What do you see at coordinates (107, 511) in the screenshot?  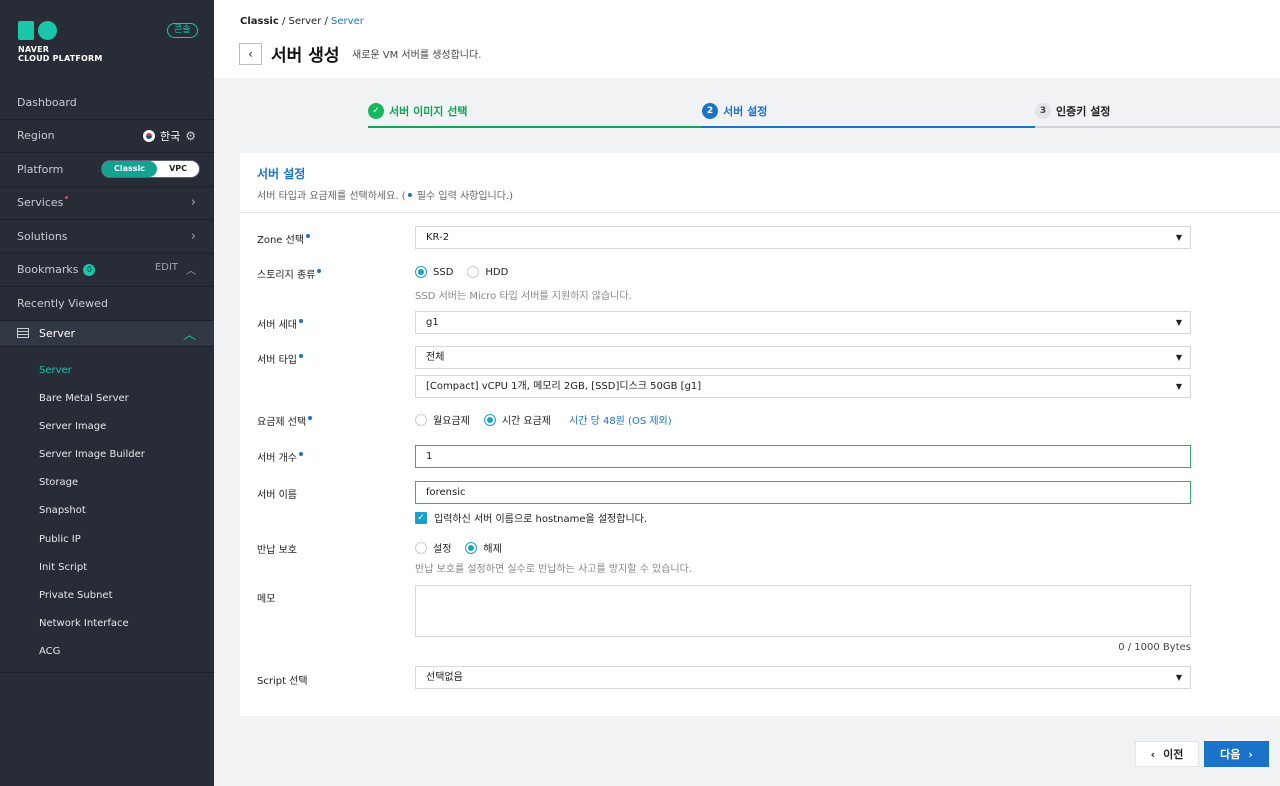 I see `sidebar-item-snapshot: Snapshot` at bounding box center [107, 511].